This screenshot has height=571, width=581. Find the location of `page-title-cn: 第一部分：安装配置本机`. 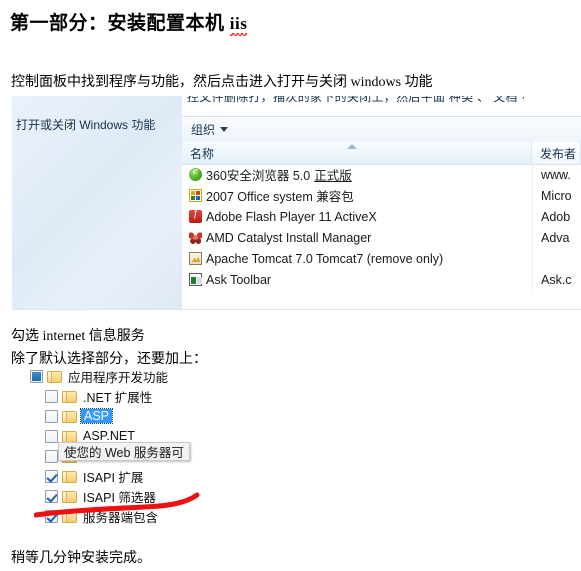

page-title-cn: 第一部分：安装配置本机 is located at coordinates (120, 23).